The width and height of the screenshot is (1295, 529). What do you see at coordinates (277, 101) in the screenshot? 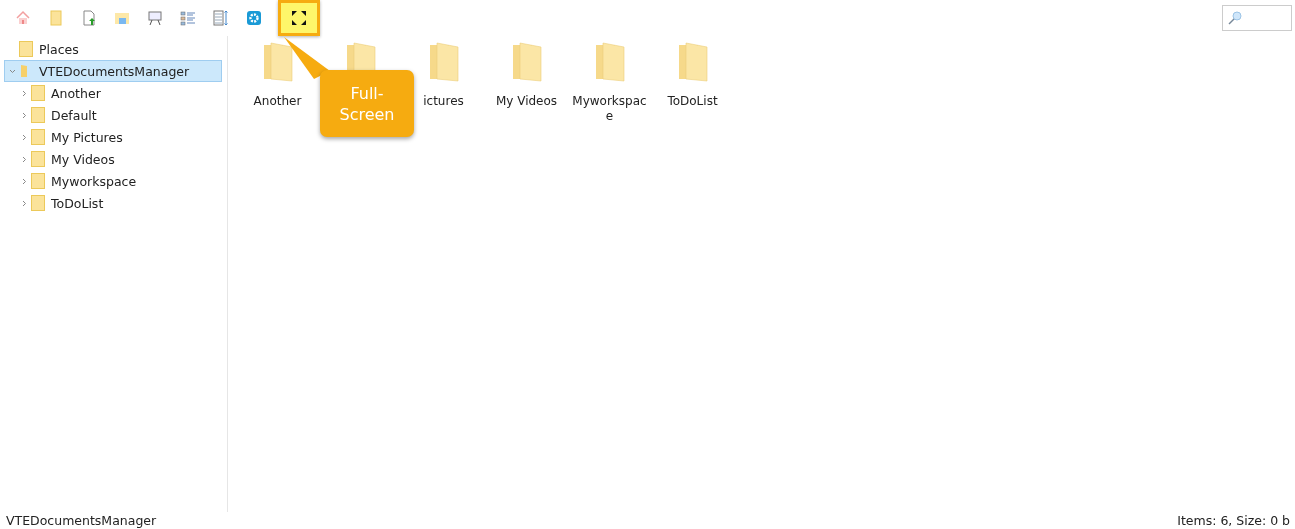
I see `folder-label: Another` at bounding box center [277, 101].